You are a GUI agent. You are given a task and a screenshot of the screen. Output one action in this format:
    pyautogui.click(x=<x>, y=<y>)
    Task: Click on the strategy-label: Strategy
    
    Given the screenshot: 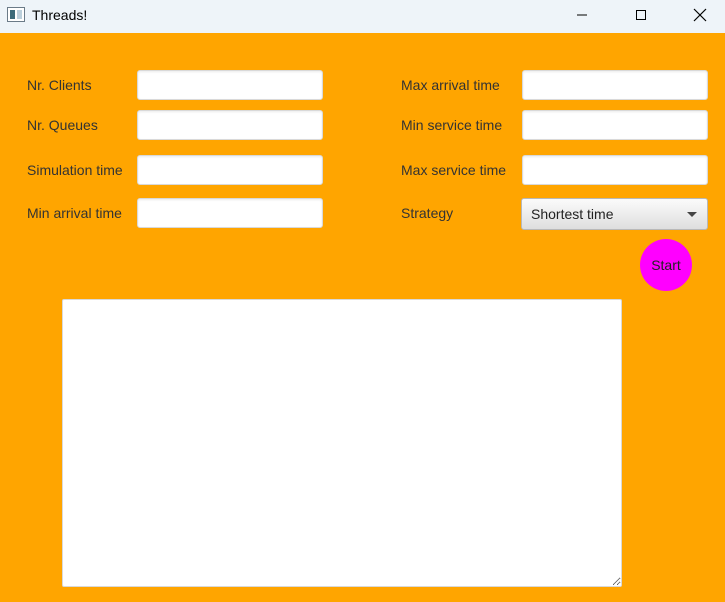 What is the action you would take?
    pyautogui.click(x=427, y=213)
    